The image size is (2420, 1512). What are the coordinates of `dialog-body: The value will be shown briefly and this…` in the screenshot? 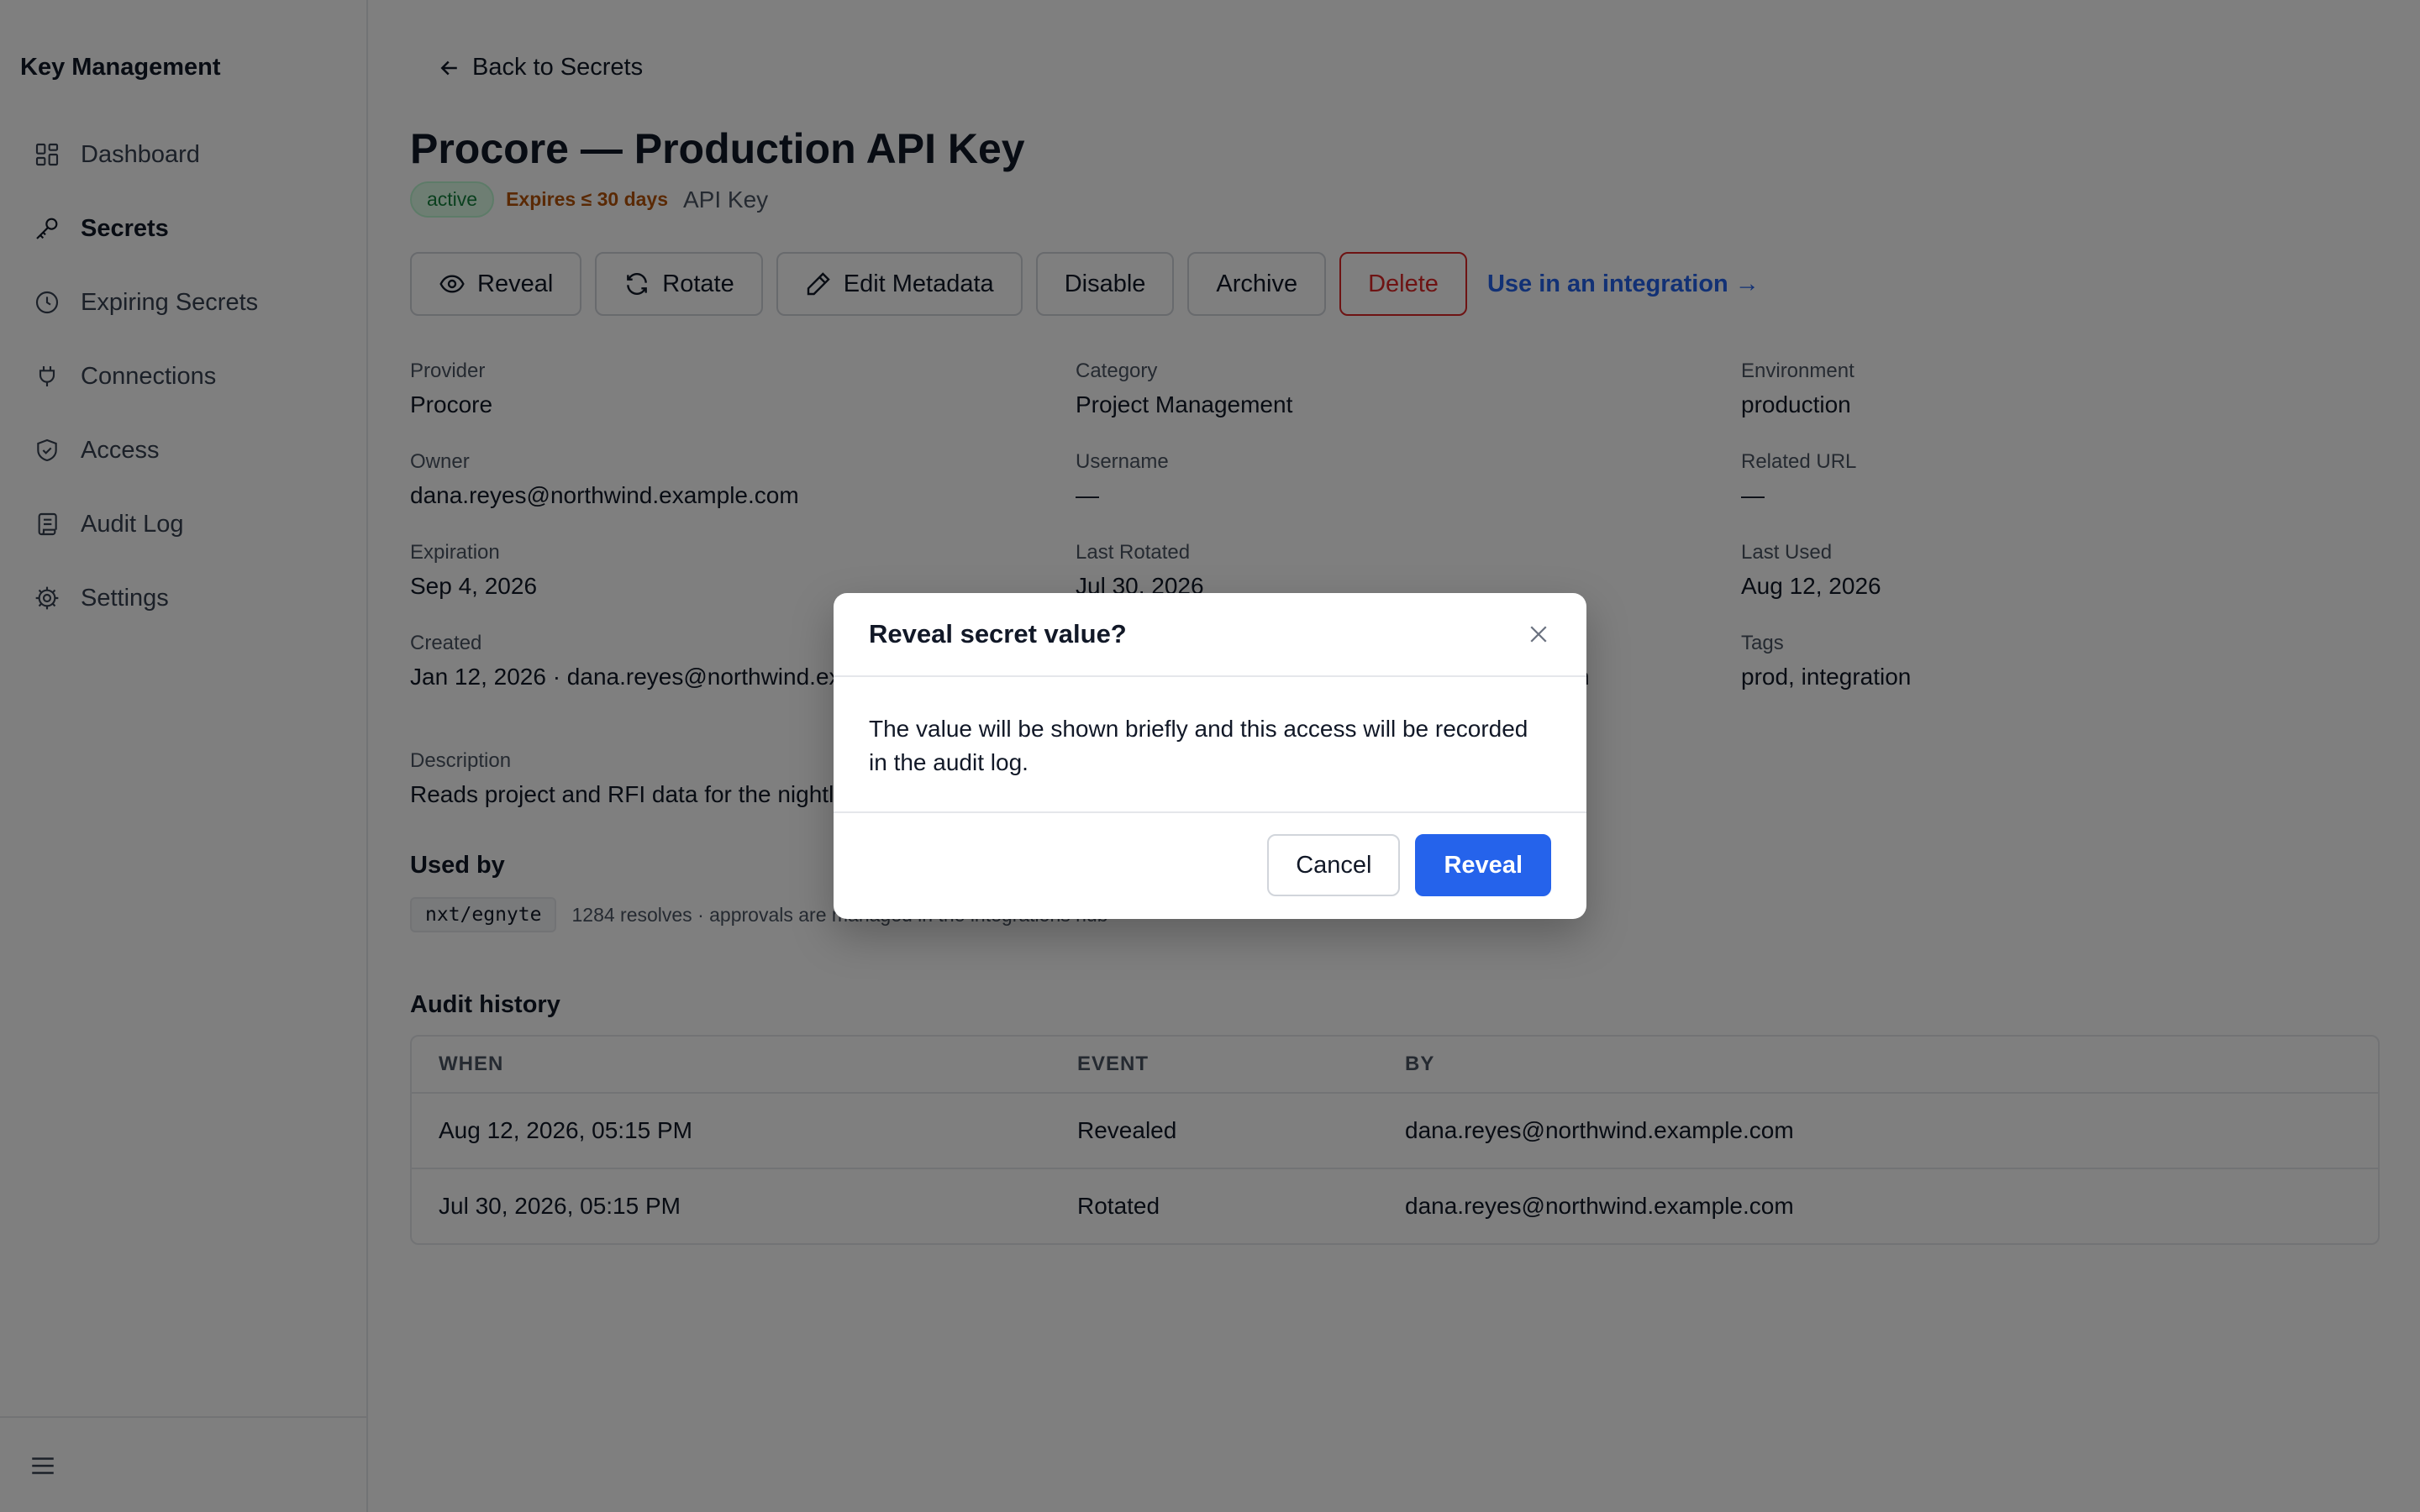 It's located at (1210, 745).